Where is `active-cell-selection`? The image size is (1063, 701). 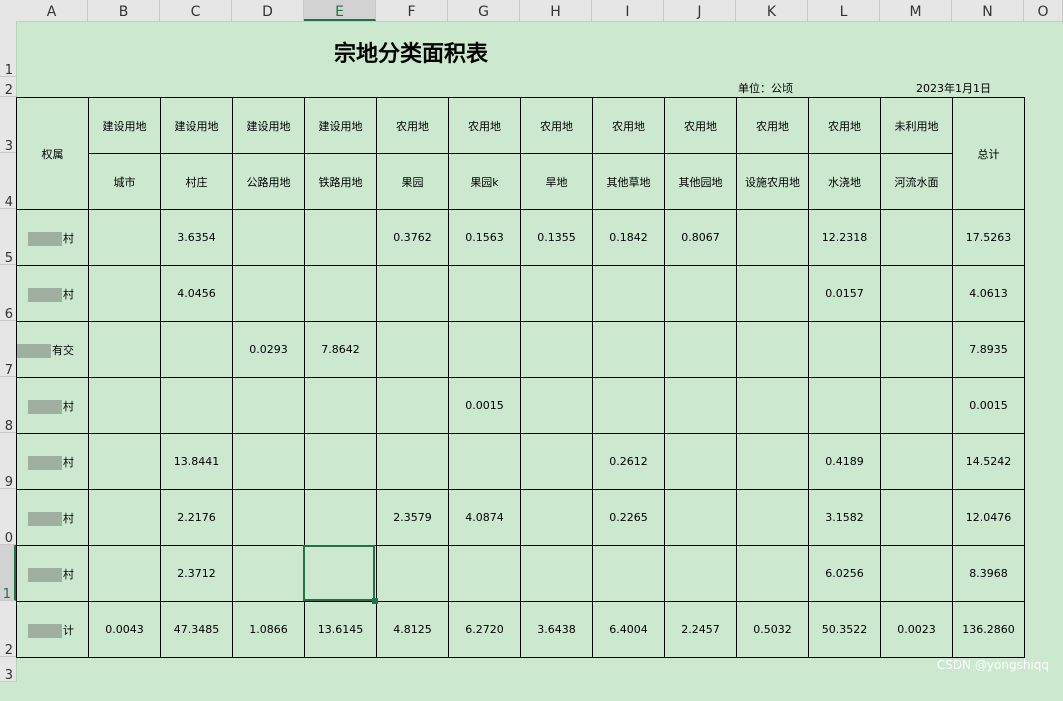 active-cell-selection is located at coordinates (339, 573).